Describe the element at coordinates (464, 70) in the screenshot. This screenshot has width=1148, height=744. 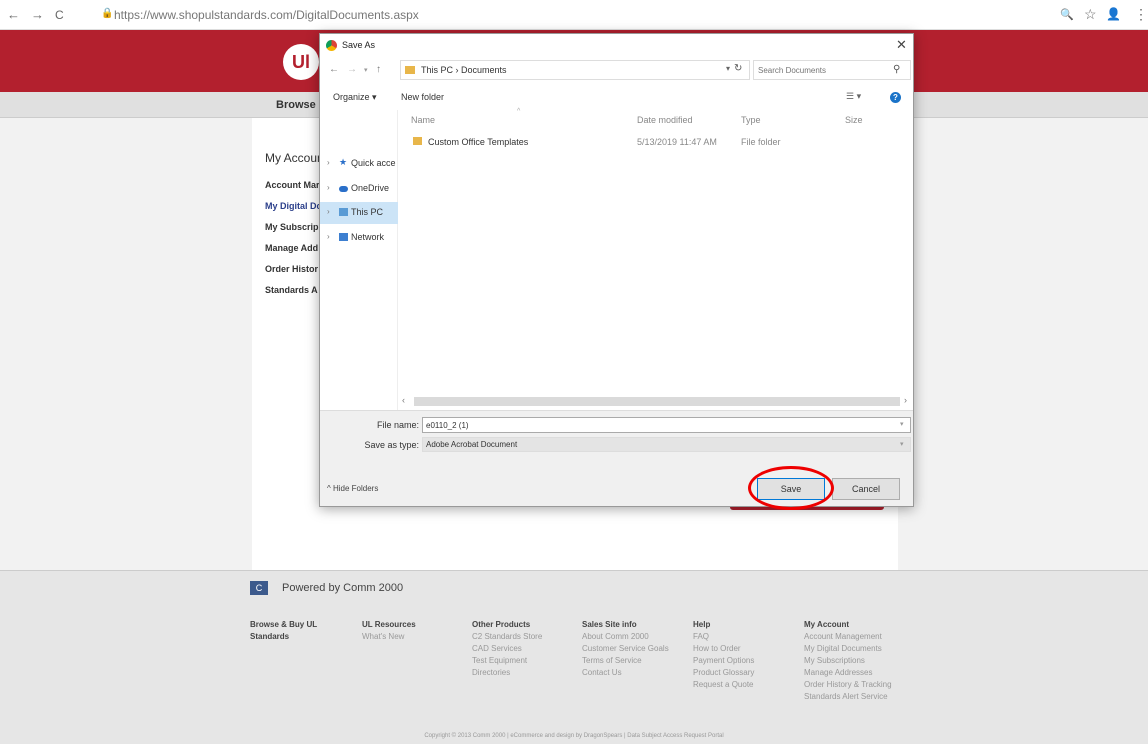
I see `path-text: This PC › Documents` at that location.